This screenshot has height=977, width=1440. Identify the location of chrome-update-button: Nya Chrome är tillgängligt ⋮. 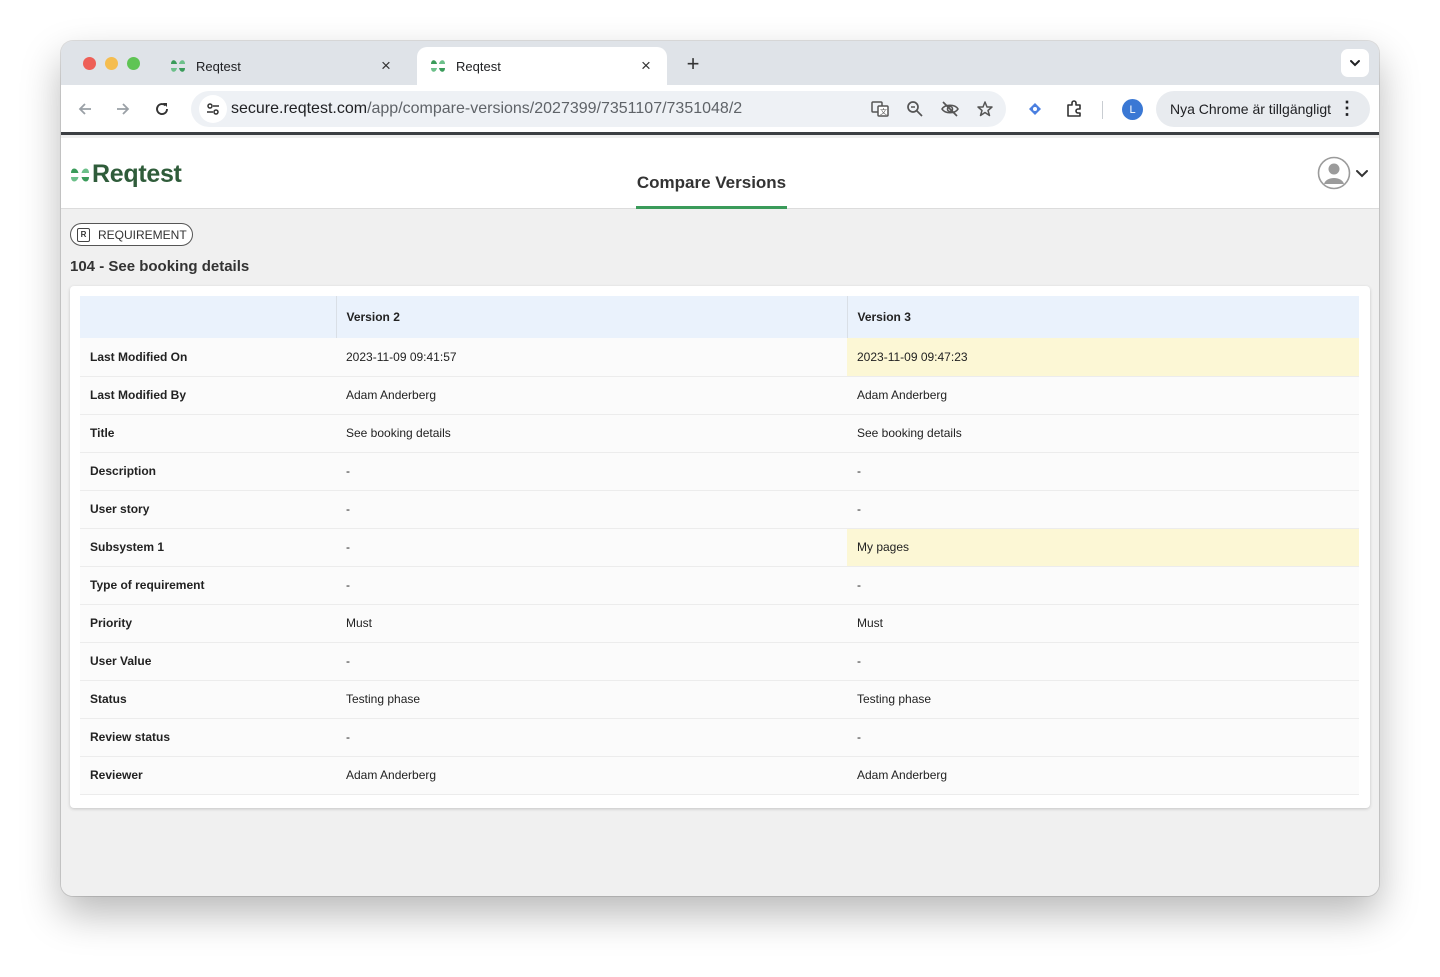
(1263, 109).